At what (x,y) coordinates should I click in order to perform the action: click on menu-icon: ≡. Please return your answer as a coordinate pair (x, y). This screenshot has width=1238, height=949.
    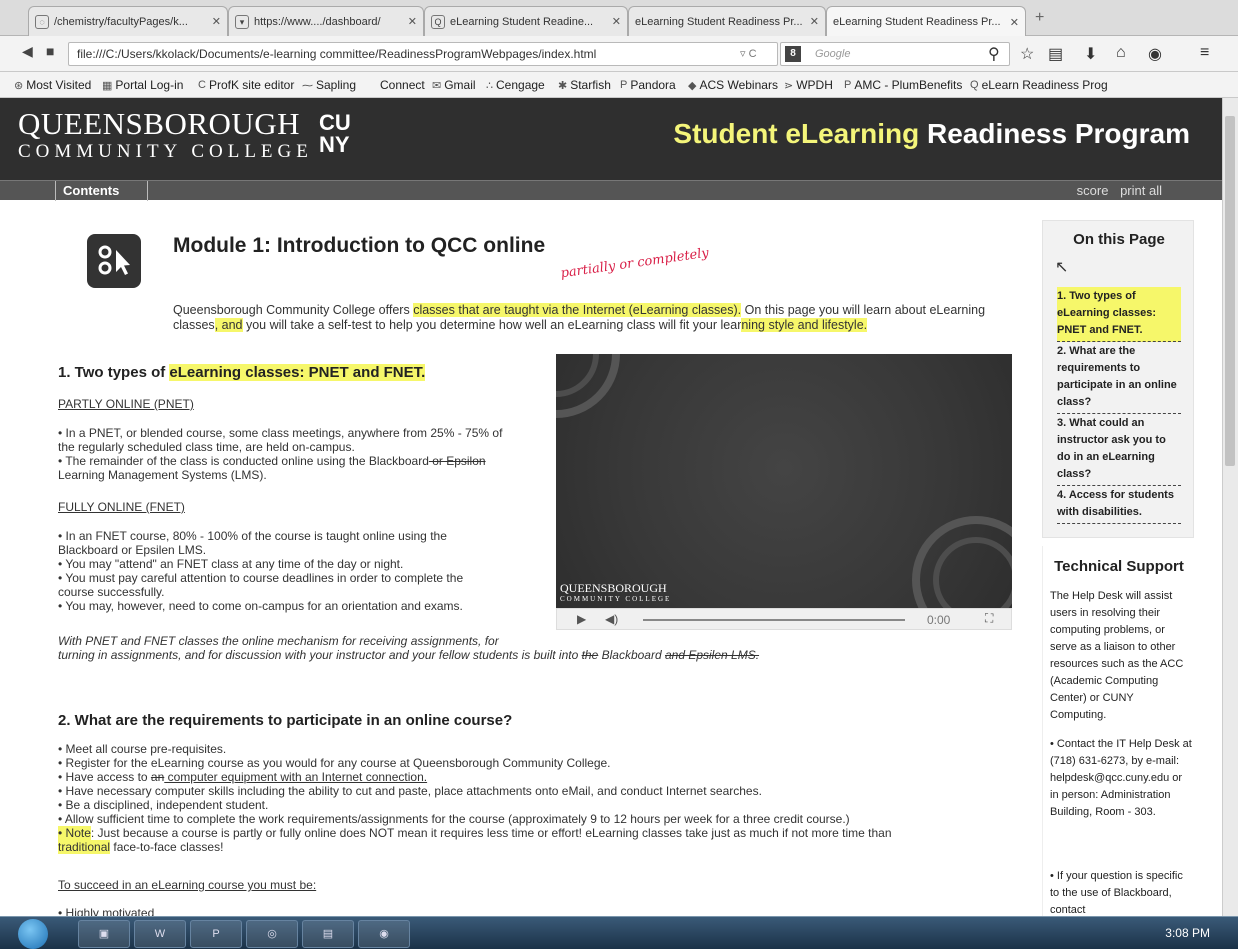
    Looking at the image, I should click on (1204, 53).